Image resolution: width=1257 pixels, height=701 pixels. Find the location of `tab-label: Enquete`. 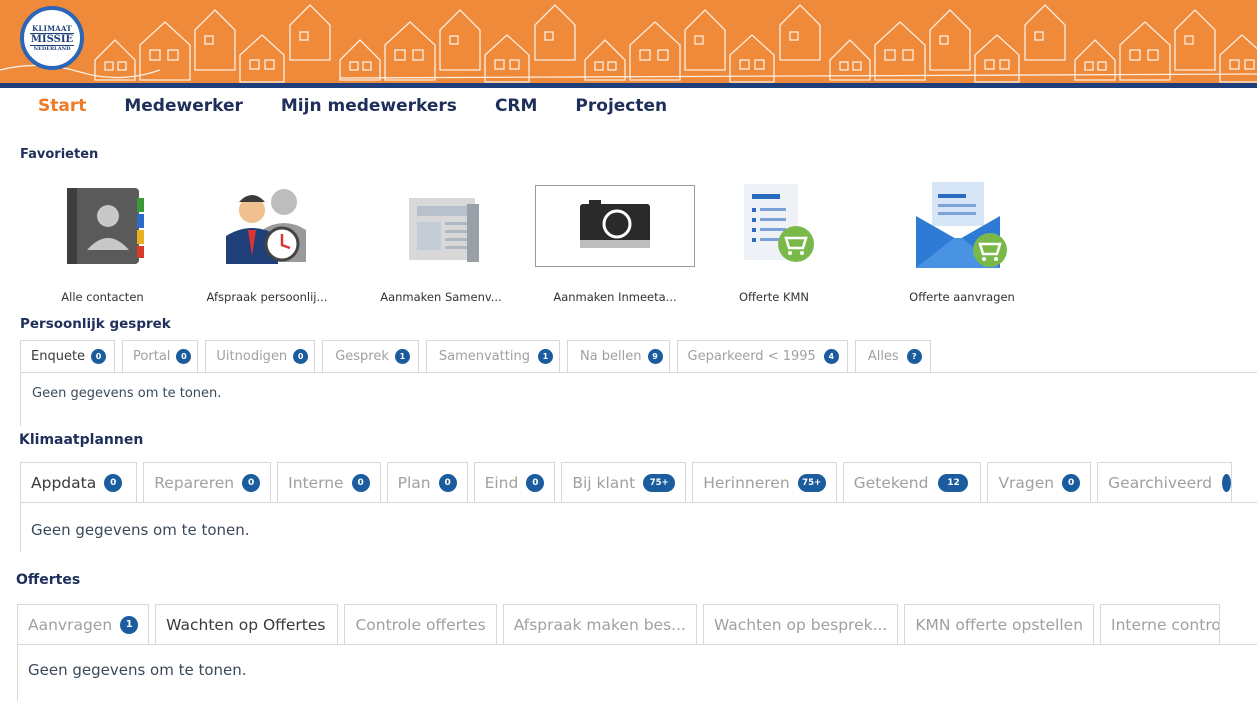

tab-label: Enquete is located at coordinates (58, 356).